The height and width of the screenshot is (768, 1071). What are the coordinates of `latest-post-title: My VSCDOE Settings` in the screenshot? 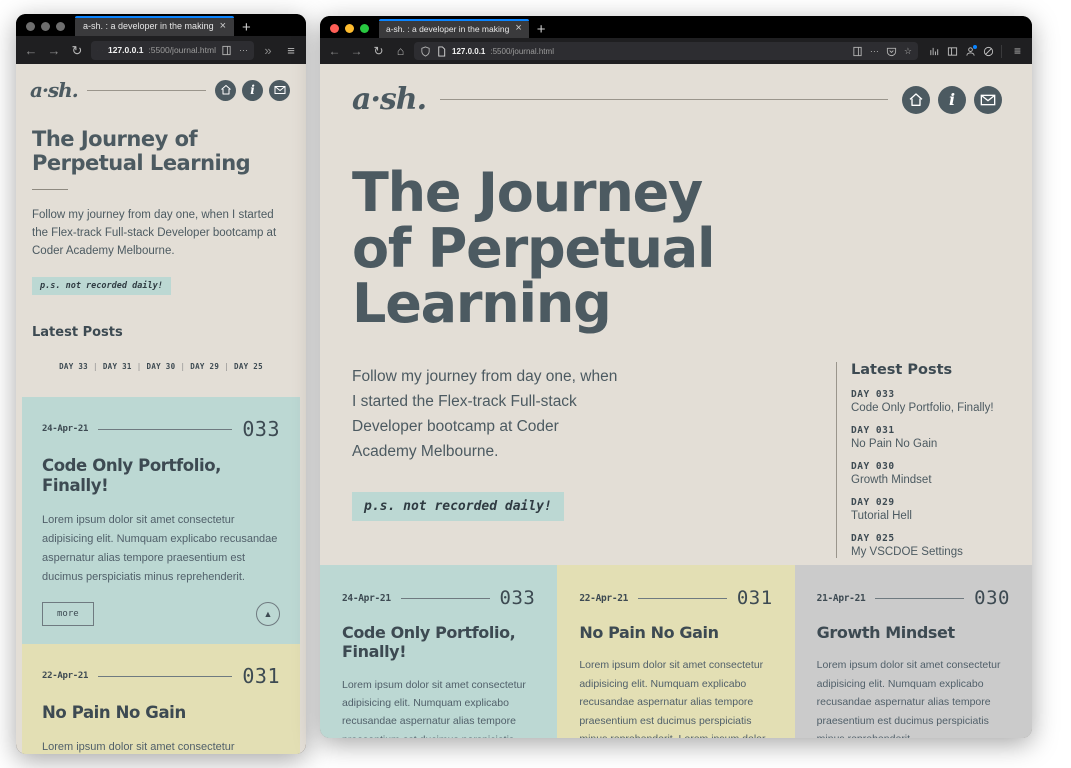 It's located at (933, 552).